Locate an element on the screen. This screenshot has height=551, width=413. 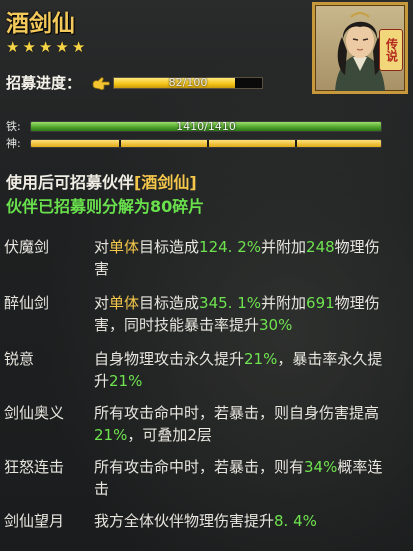
skill-name: 剑仙望月 is located at coordinates (34, 521).